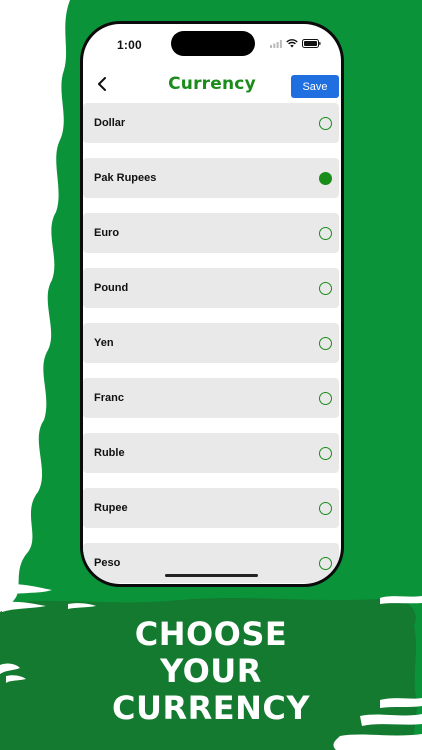 The width and height of the screenshot is (422, 750). Describe the element at coordinates (213, 43) in the screenshot. I see `dynamic-island` at that location.